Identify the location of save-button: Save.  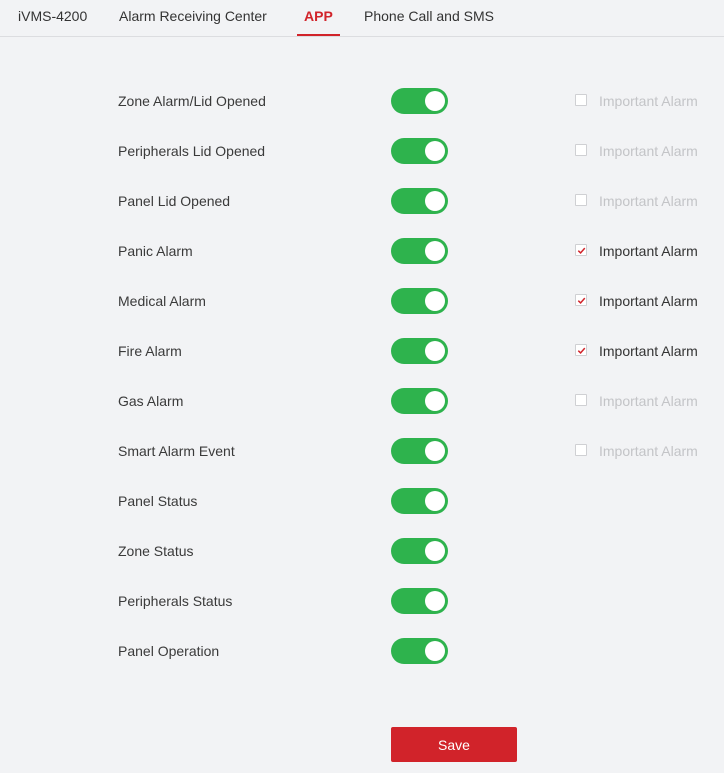
(454, 744).